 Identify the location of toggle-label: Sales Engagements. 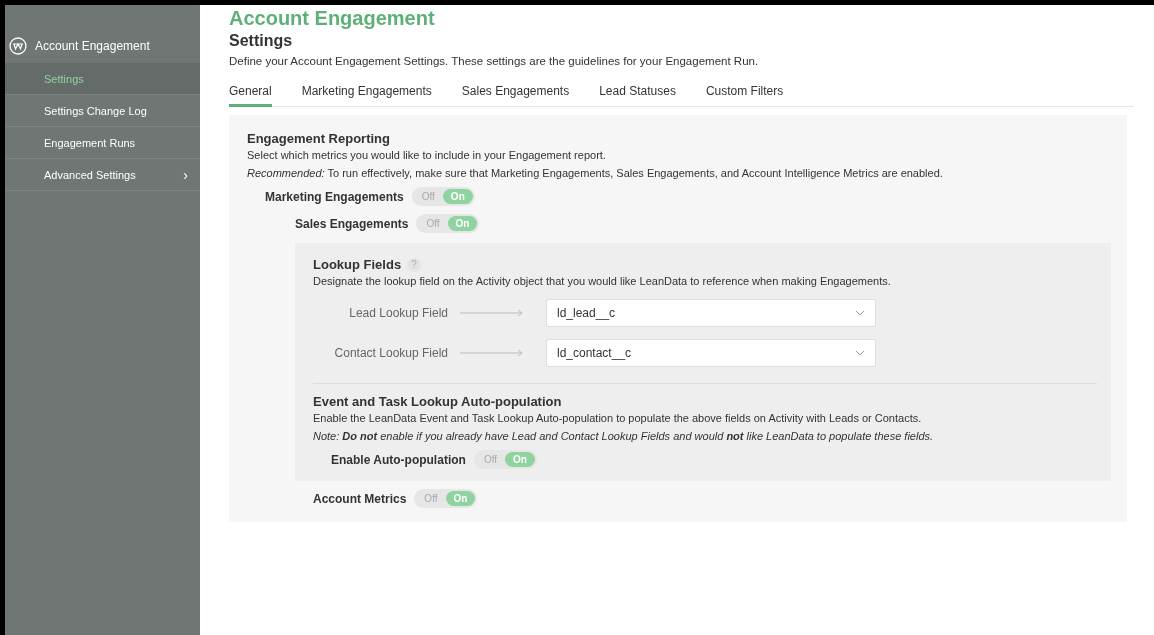
(352, 223).